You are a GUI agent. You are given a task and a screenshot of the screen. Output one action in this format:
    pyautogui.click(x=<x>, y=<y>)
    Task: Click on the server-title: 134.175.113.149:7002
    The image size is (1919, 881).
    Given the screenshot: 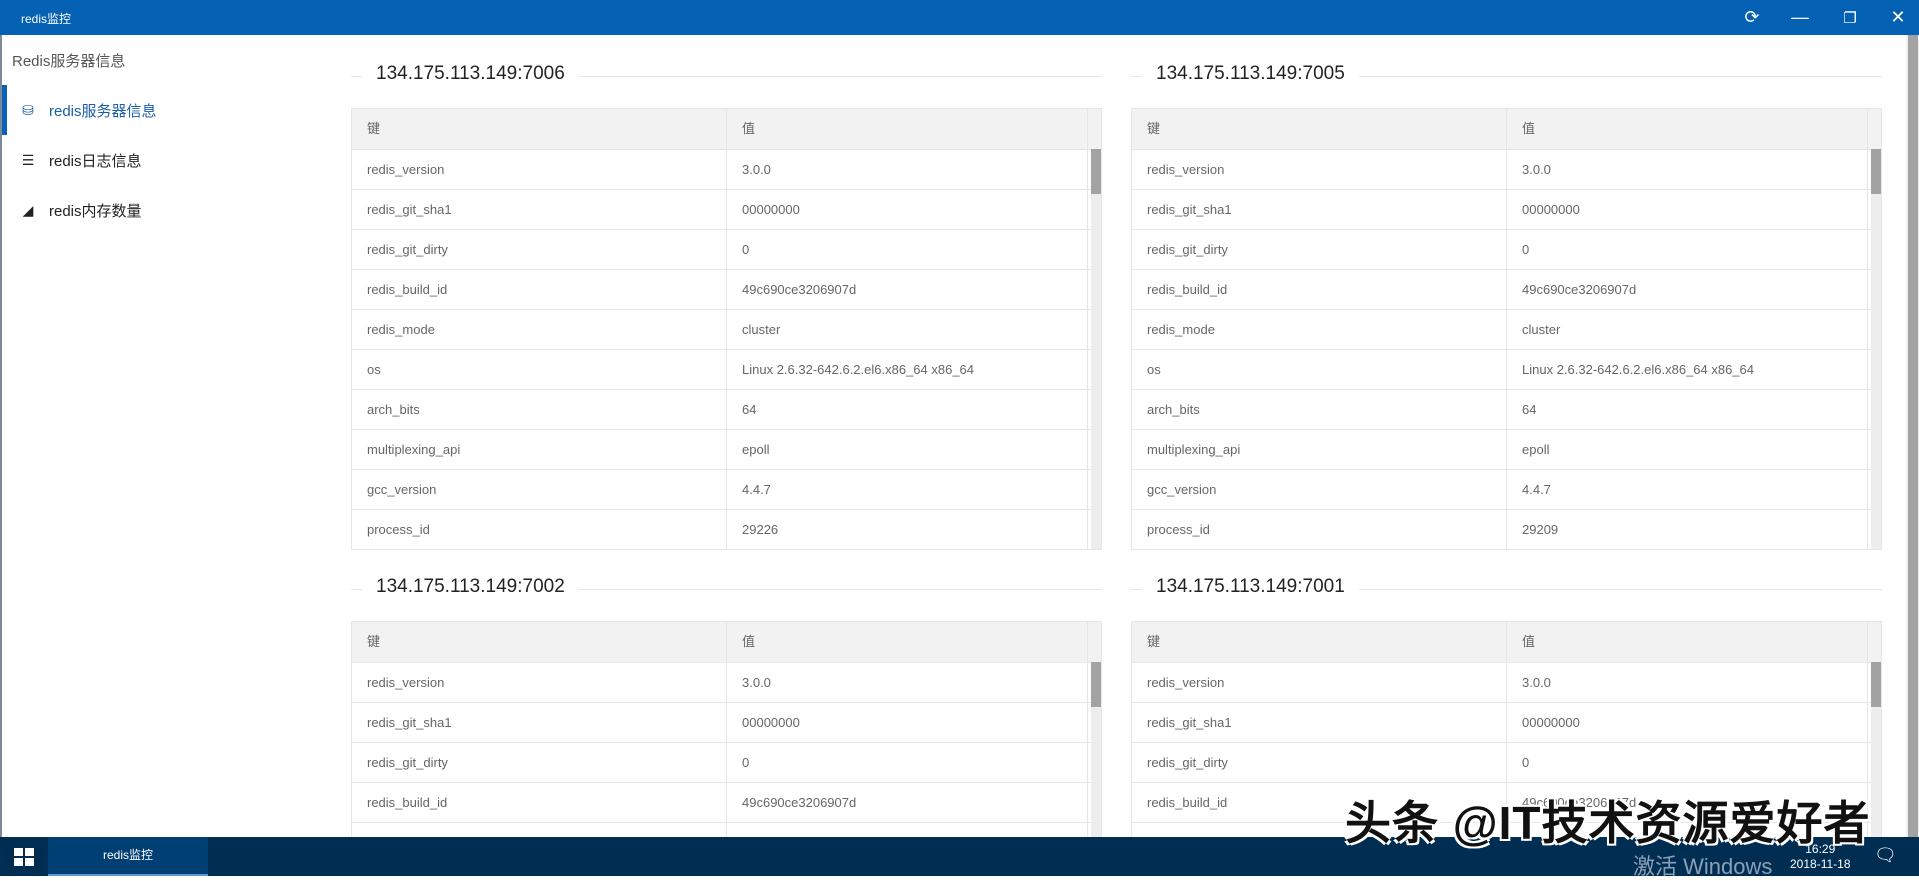 What is the action you would take?
    pyautogui.click(x=726, y=589)
    